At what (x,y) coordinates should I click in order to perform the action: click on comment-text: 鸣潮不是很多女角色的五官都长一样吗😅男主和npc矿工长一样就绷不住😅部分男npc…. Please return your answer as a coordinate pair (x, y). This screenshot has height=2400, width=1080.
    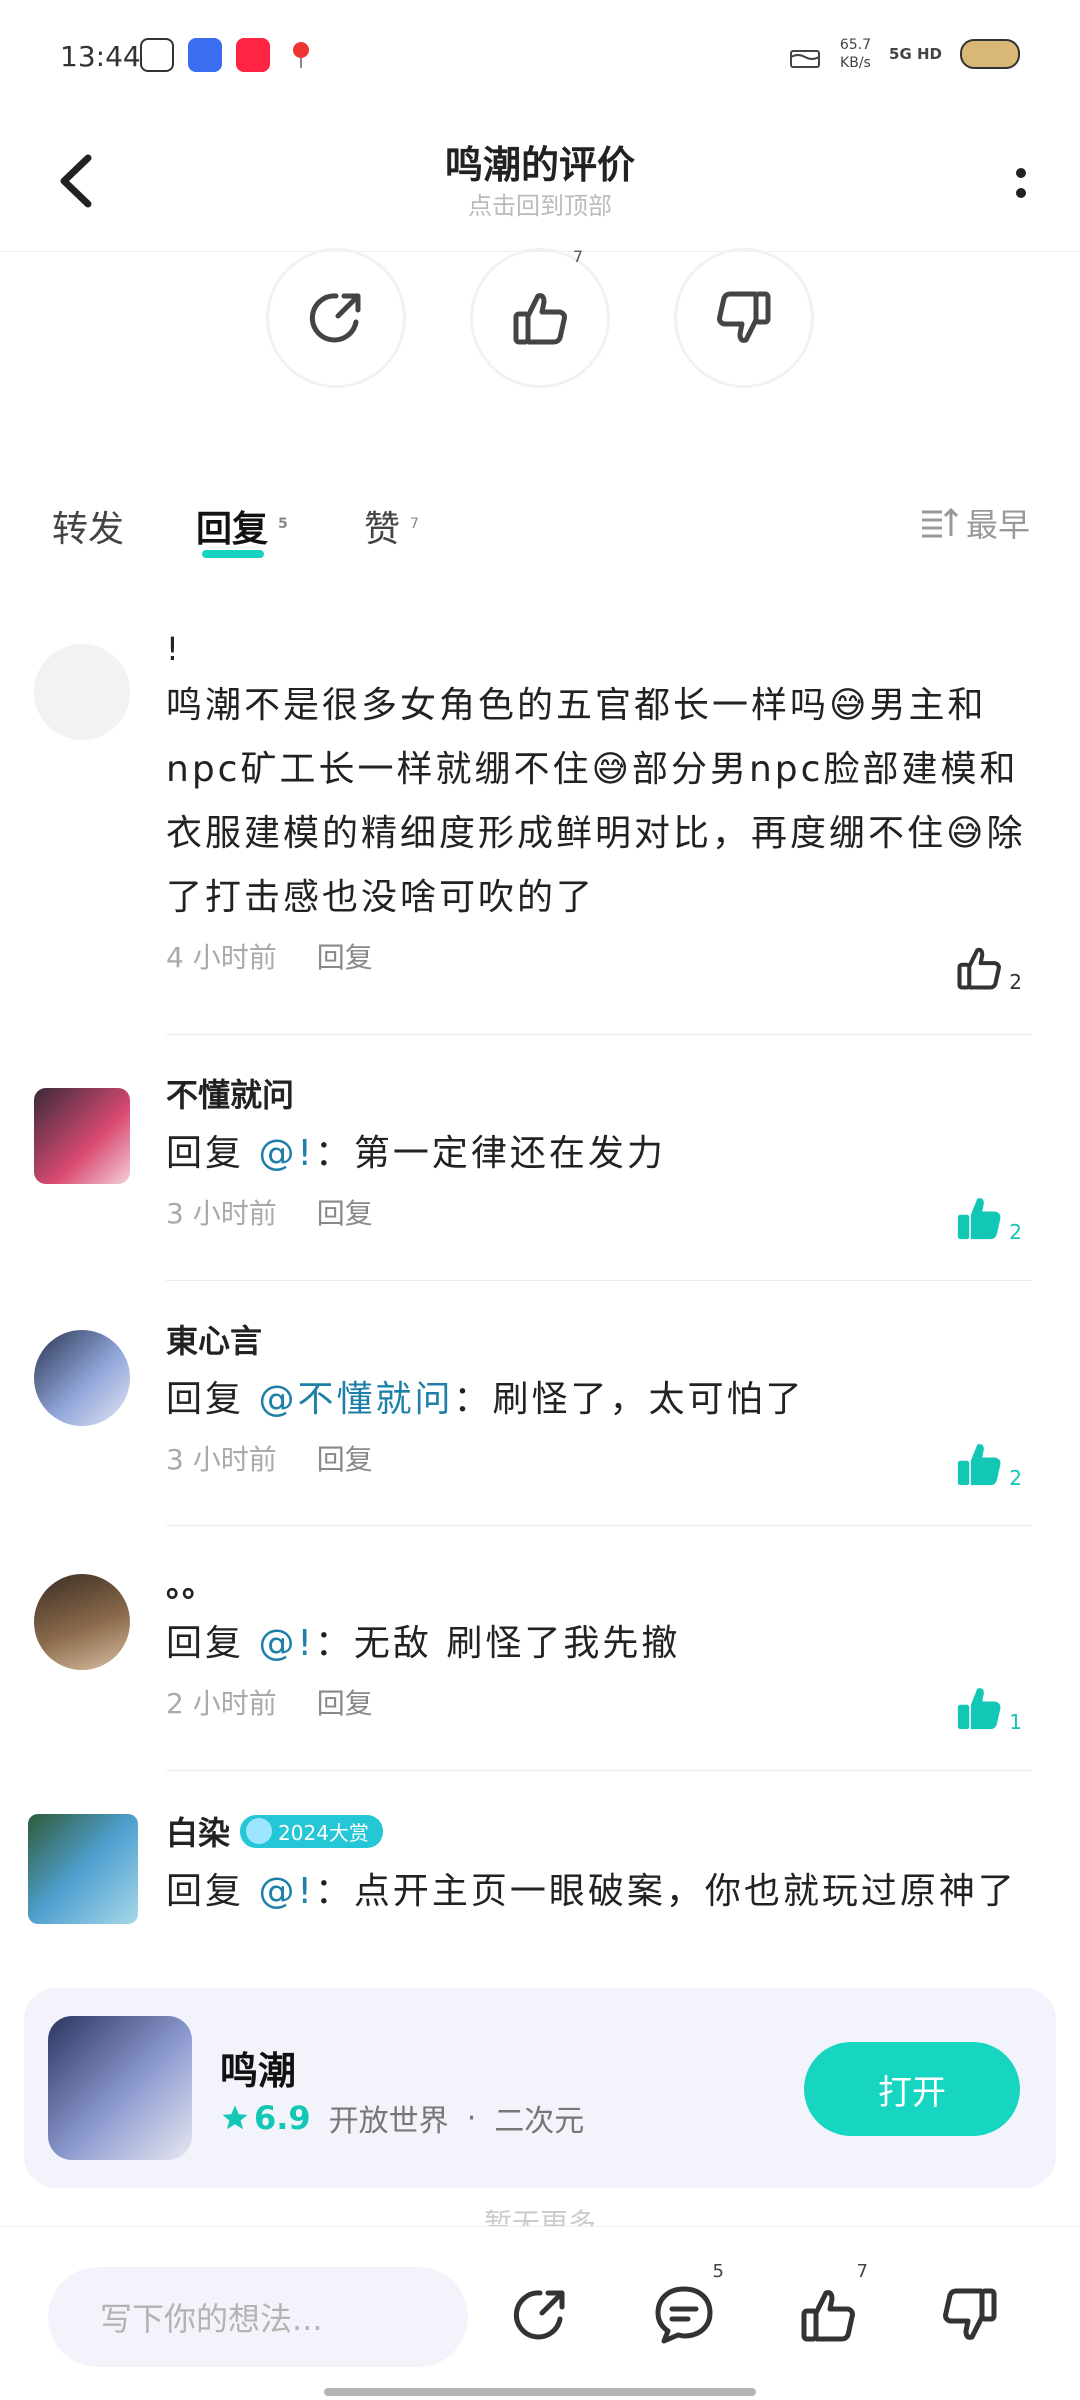
    Looking at the image, I should click on (596, 801).